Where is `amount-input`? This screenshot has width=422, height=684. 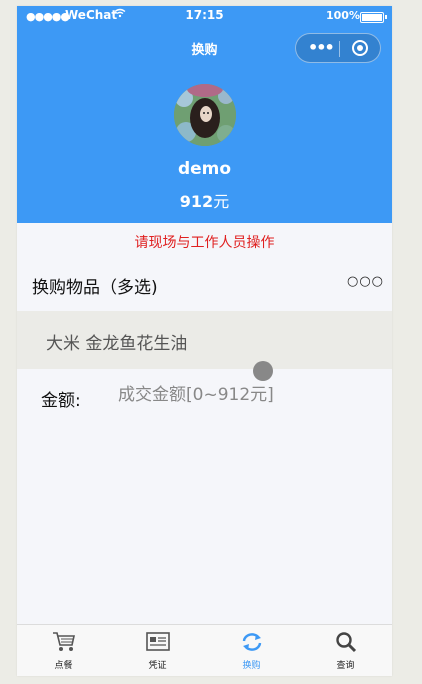 amount-input is located at coordinates (218, 395).